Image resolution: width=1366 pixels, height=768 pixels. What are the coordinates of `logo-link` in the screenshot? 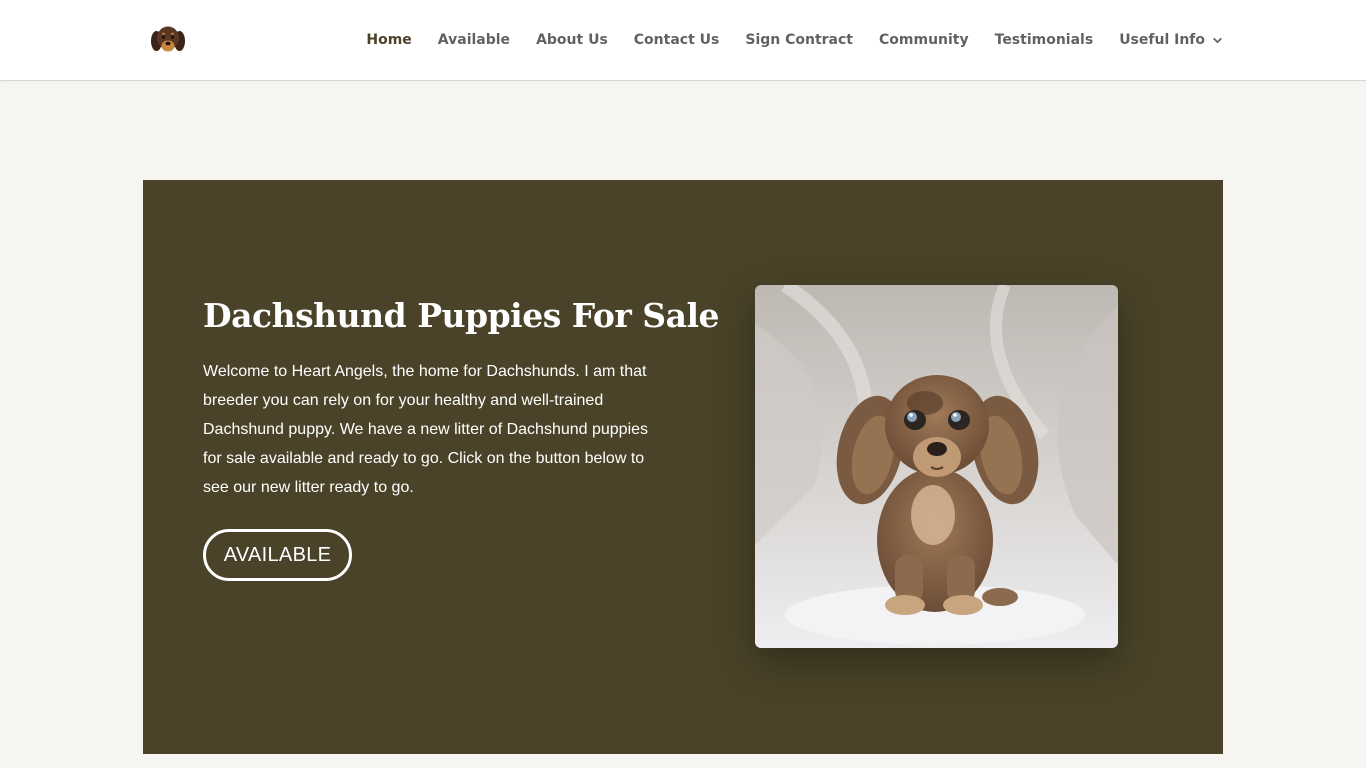 It's located at (168, 40).